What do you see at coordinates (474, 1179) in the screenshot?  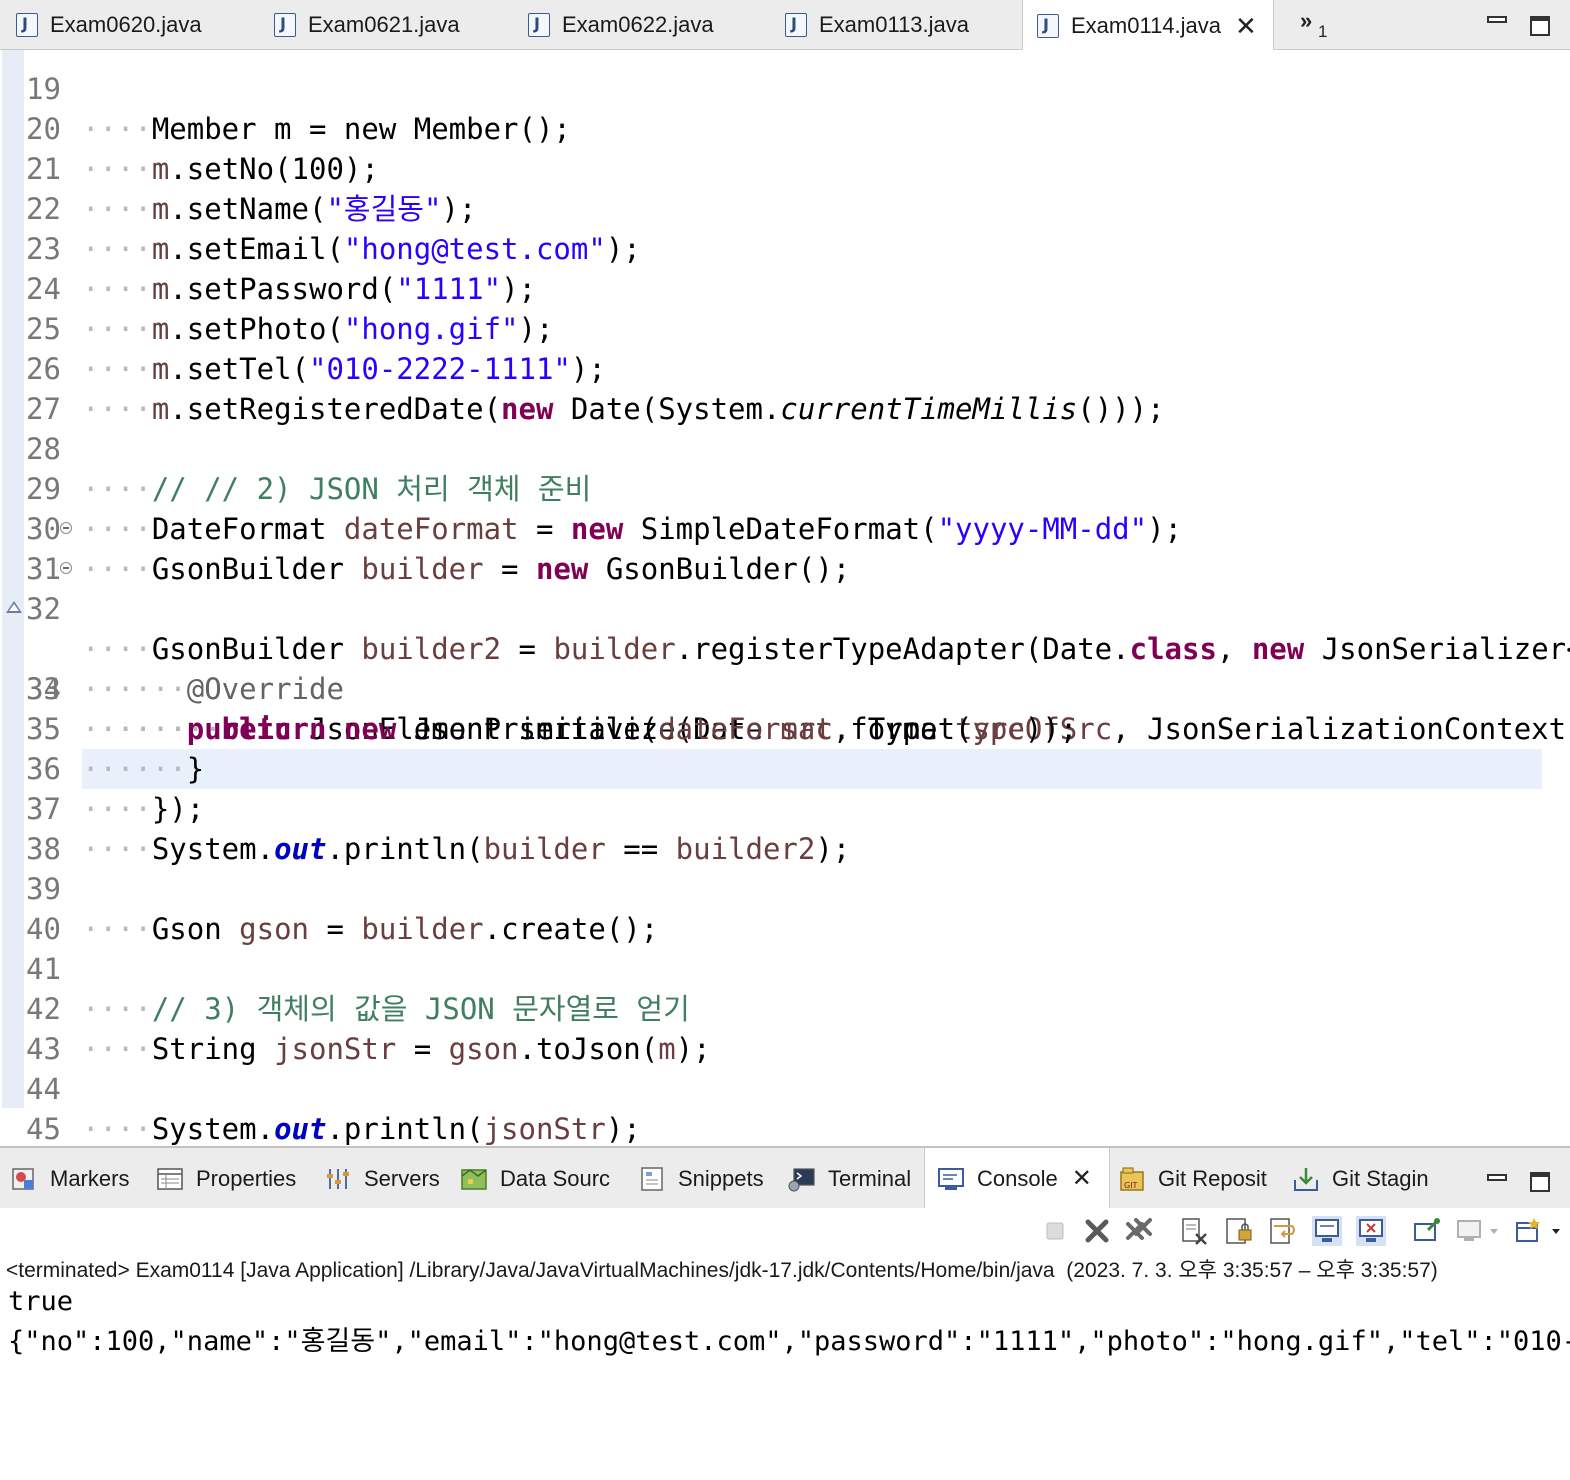 I see `data-source-icon` at bounding box center [474, 1179].